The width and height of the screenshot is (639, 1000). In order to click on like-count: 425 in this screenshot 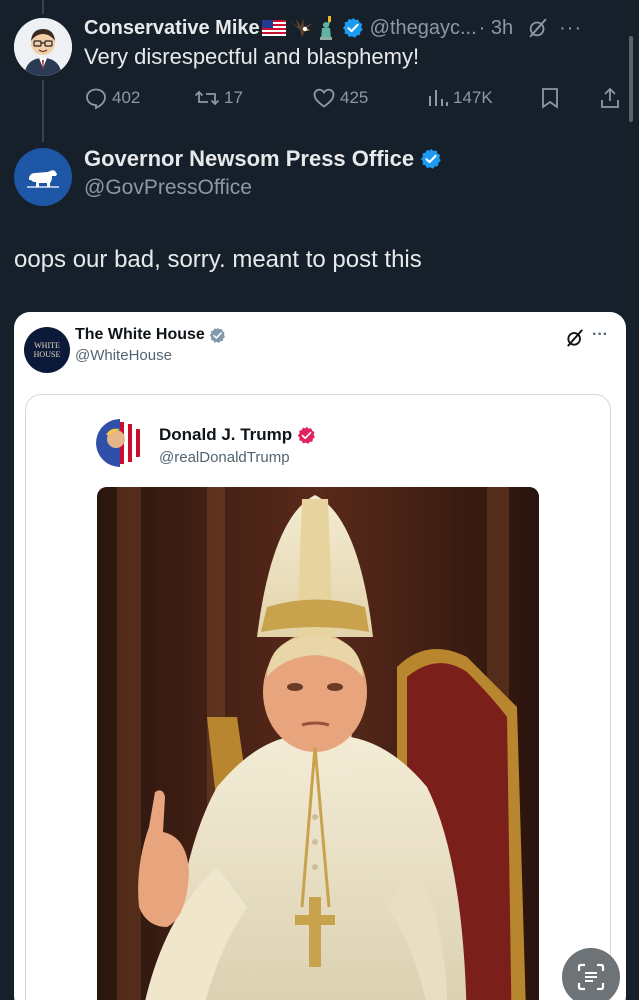, I will do `click(354, 97)`.